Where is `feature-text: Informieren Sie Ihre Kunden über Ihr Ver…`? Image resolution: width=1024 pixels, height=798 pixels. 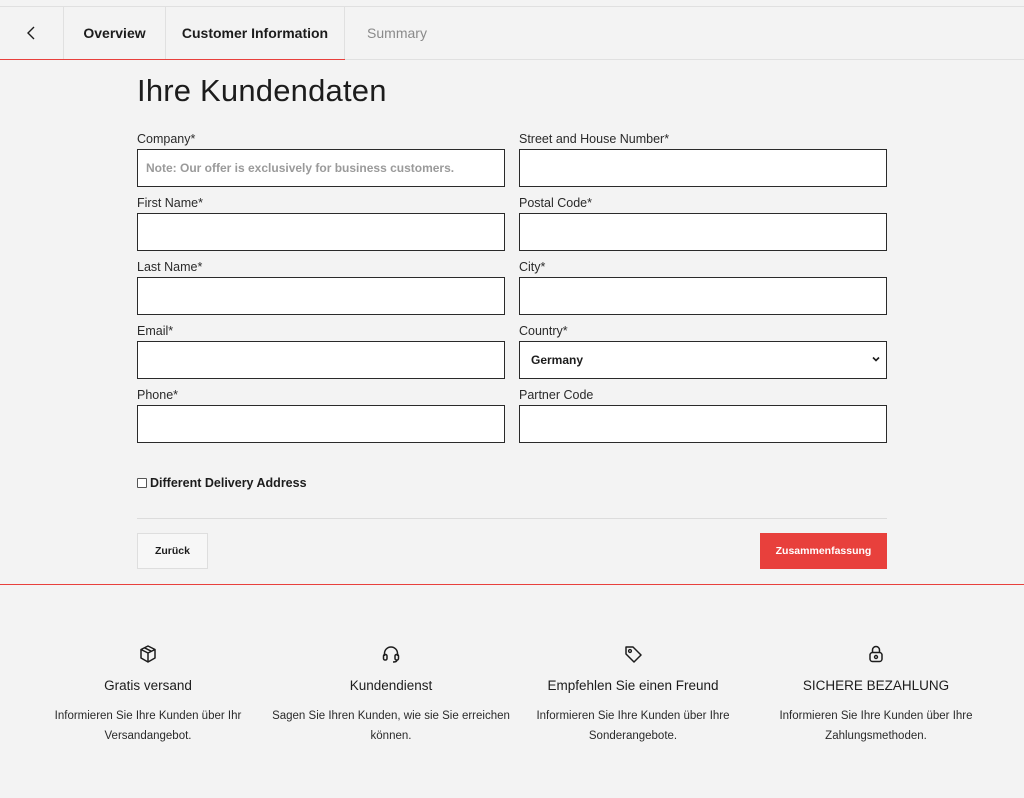
feature-text: Informieren Sie Ihre Kunden über Ihr Ver… is located at coordinates (148, 726).